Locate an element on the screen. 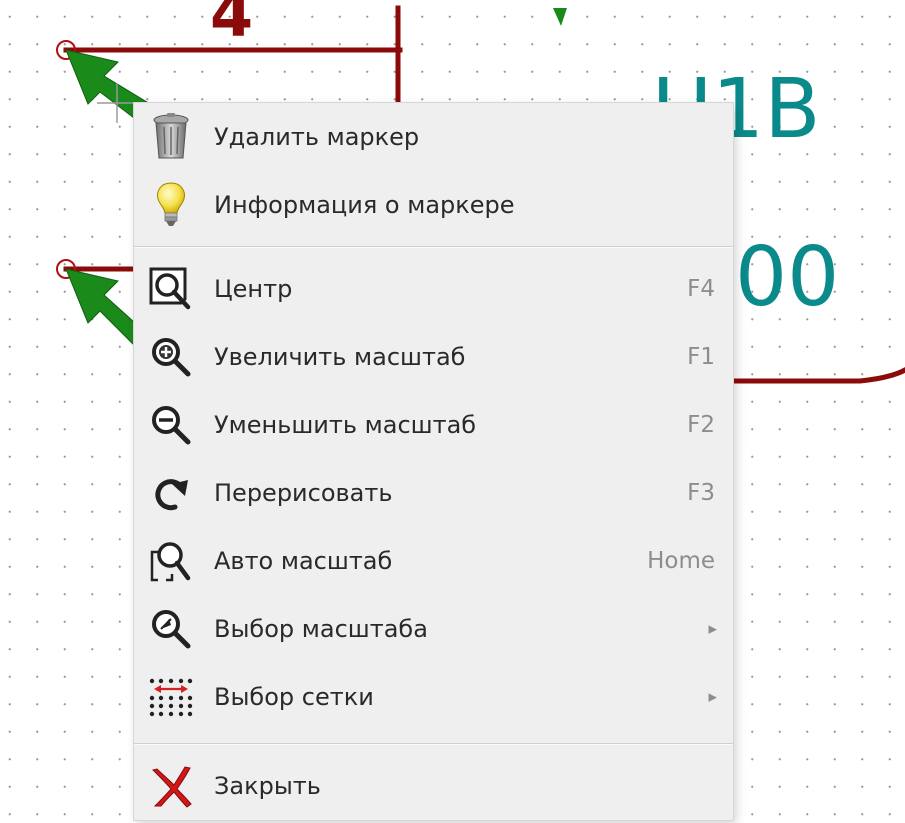  zoom-out-icon is located at coordinates (171, 425).